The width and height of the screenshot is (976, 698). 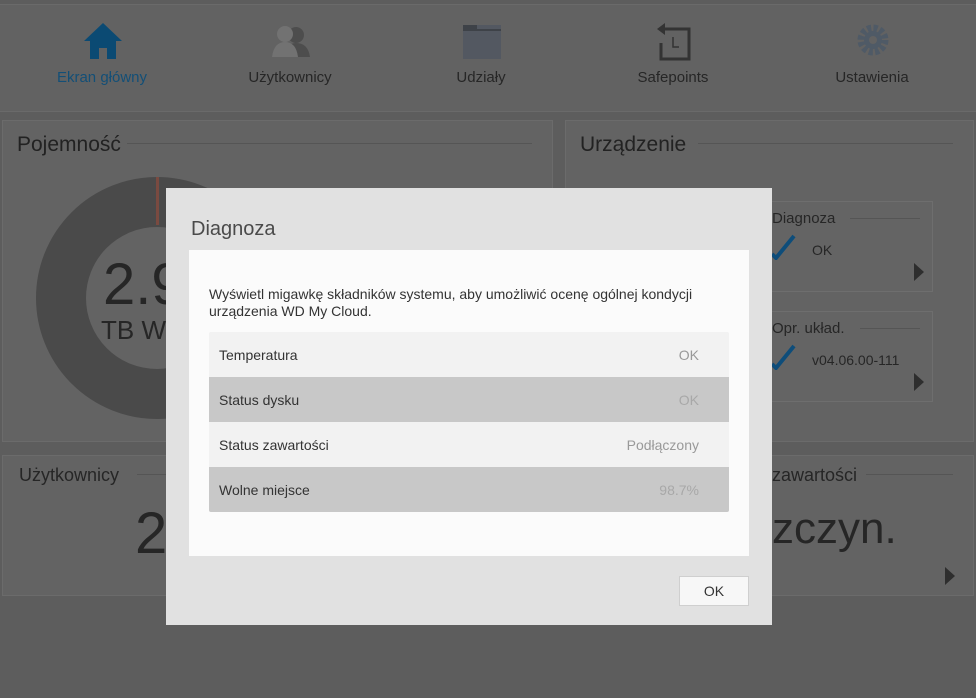 What do you see at coordinates (714, 591) in the screenshot?
I see `ok-button: OK` at bounding box center [714, 591].